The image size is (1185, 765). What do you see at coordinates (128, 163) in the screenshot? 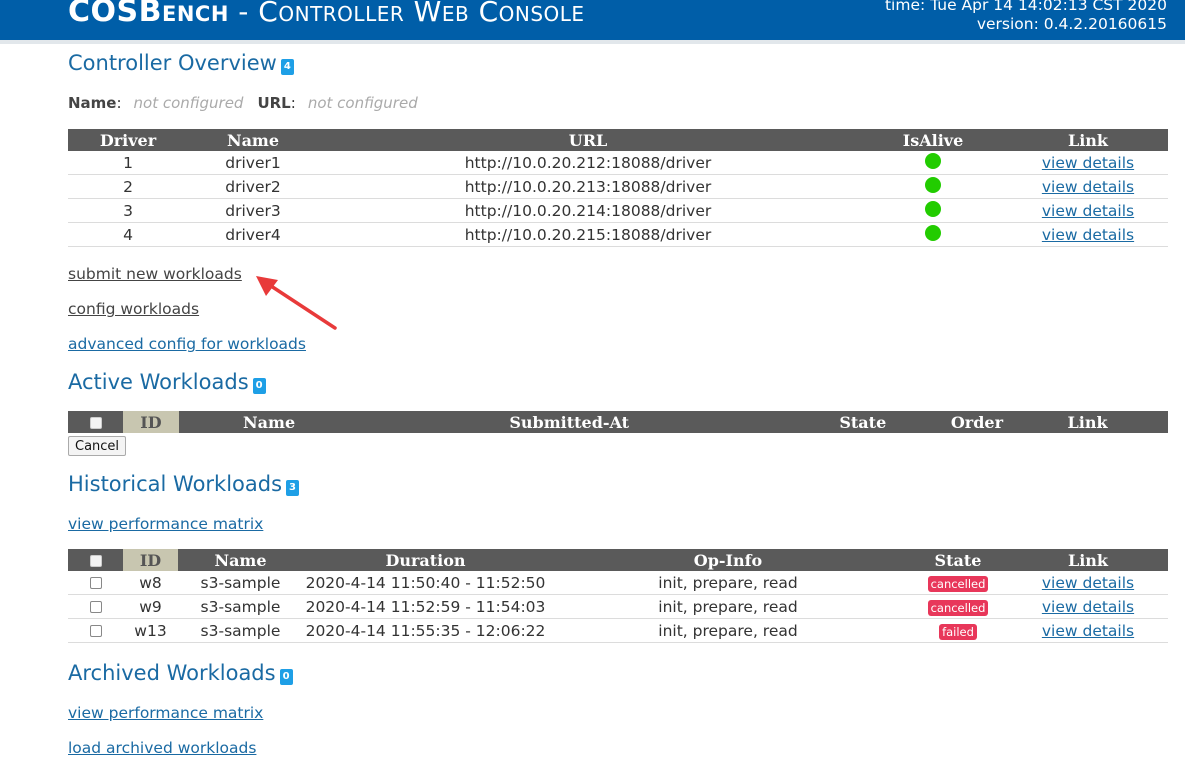
I see `driver-id: 1` at bounding box center [128, 163].